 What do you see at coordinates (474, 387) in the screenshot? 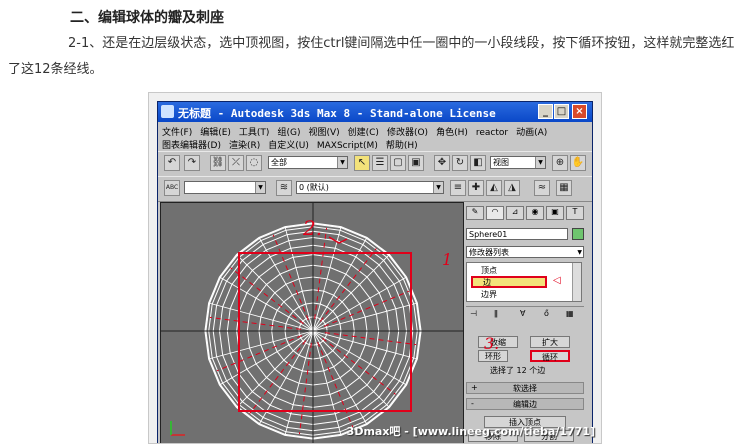
I see `expand-icon: +` at bounding box center [474, 387].